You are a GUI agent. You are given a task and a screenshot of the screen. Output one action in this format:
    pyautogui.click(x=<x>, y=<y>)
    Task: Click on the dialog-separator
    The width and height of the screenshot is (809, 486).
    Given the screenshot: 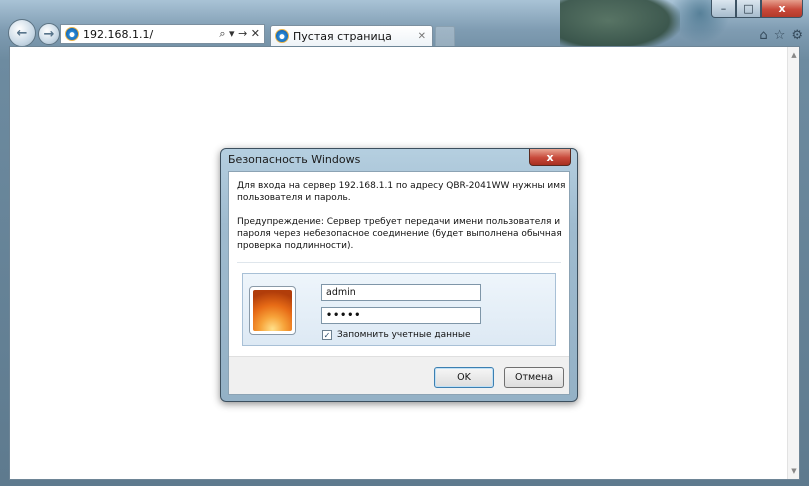 What is the action you would take?
    pyautogui.click(x=399, y=262)
    